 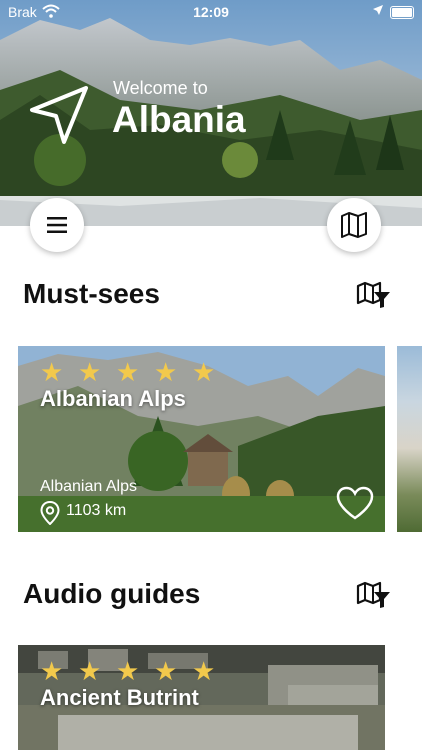 I want to click on next-card-peek, so click(x=409, y=439).